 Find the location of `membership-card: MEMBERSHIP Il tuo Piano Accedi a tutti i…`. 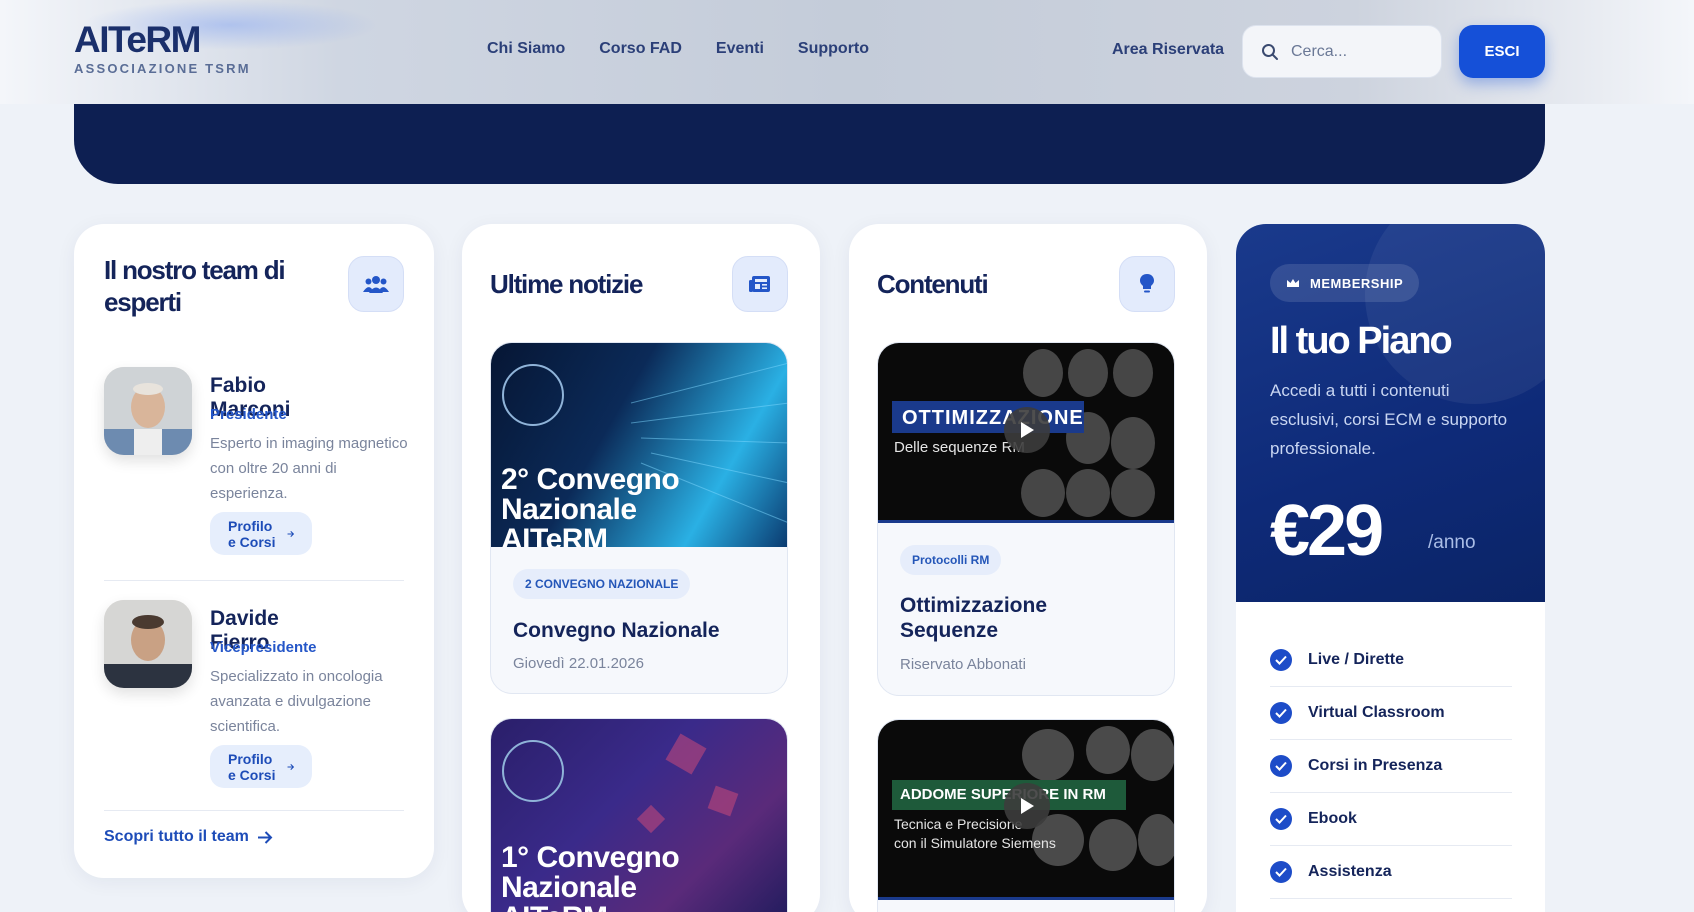

membership-card: MEMBERSHIP Il tuo Piano Accedi a tutti i… is located at coordinates (1390, 568).